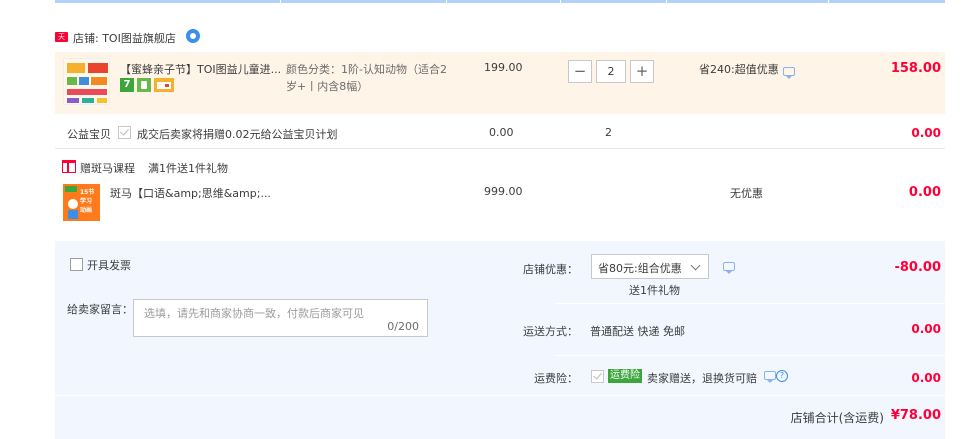 The height and width of the screenshot is (439, 973). I want to click on quantity-stepper: − 2 +, so click(611, 71).